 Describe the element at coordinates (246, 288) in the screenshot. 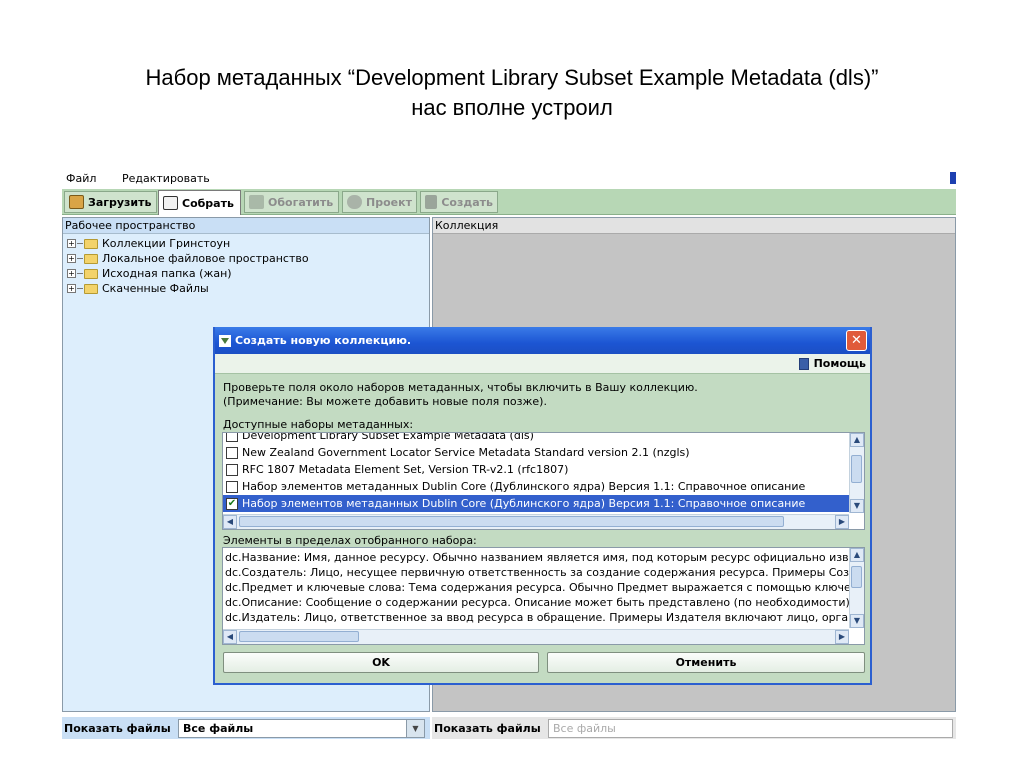

I see `tree-item-downloaded-files: + Скаченные Файлы` at that location.